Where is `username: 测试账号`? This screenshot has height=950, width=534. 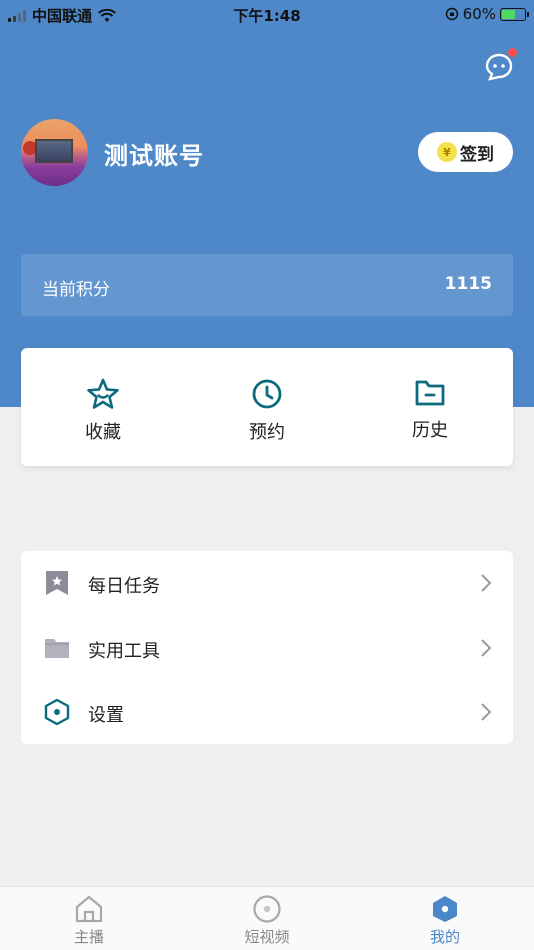 username: 测试账号 is located at coordinates (154, 156).